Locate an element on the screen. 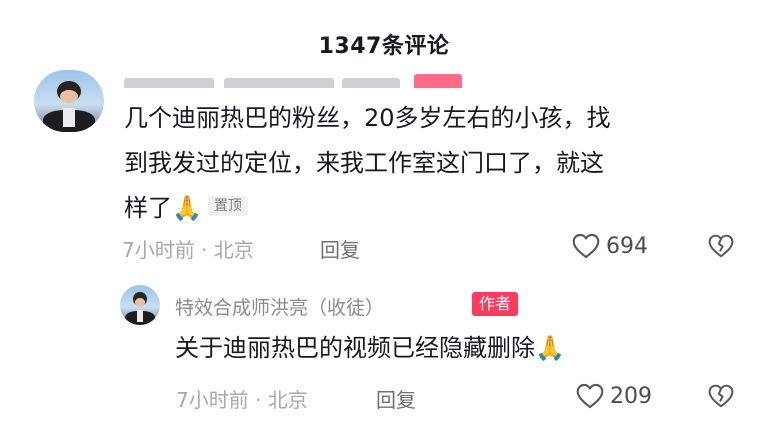 This screenshot has height=432, width=768. reply-body: 关于迪丽热巴的视频已经隐藏删除🙏 is located at coordinates (370, 348).